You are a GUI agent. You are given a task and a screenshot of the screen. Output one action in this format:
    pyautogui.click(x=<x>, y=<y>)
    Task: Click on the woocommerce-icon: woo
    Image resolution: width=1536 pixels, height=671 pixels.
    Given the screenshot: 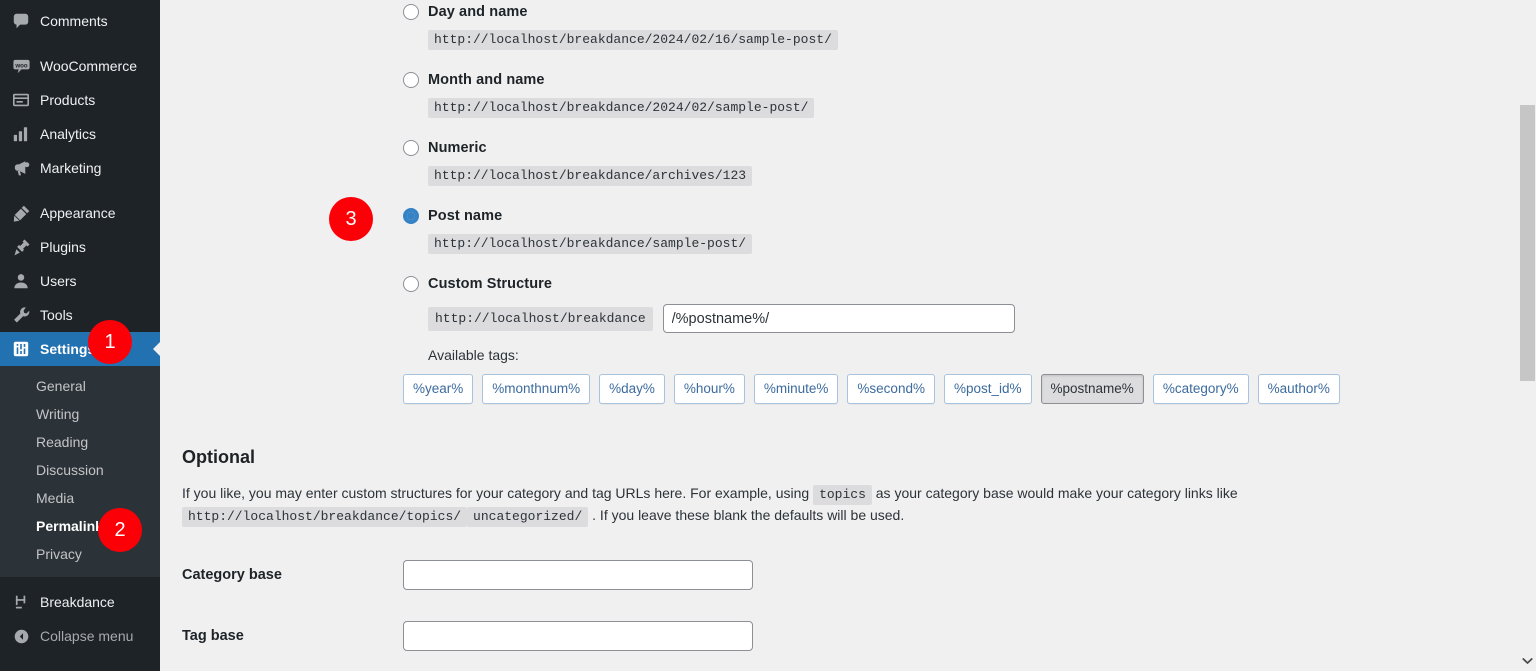 What is the action you would take?
    pyautogui.click(x=21, y=66)
    